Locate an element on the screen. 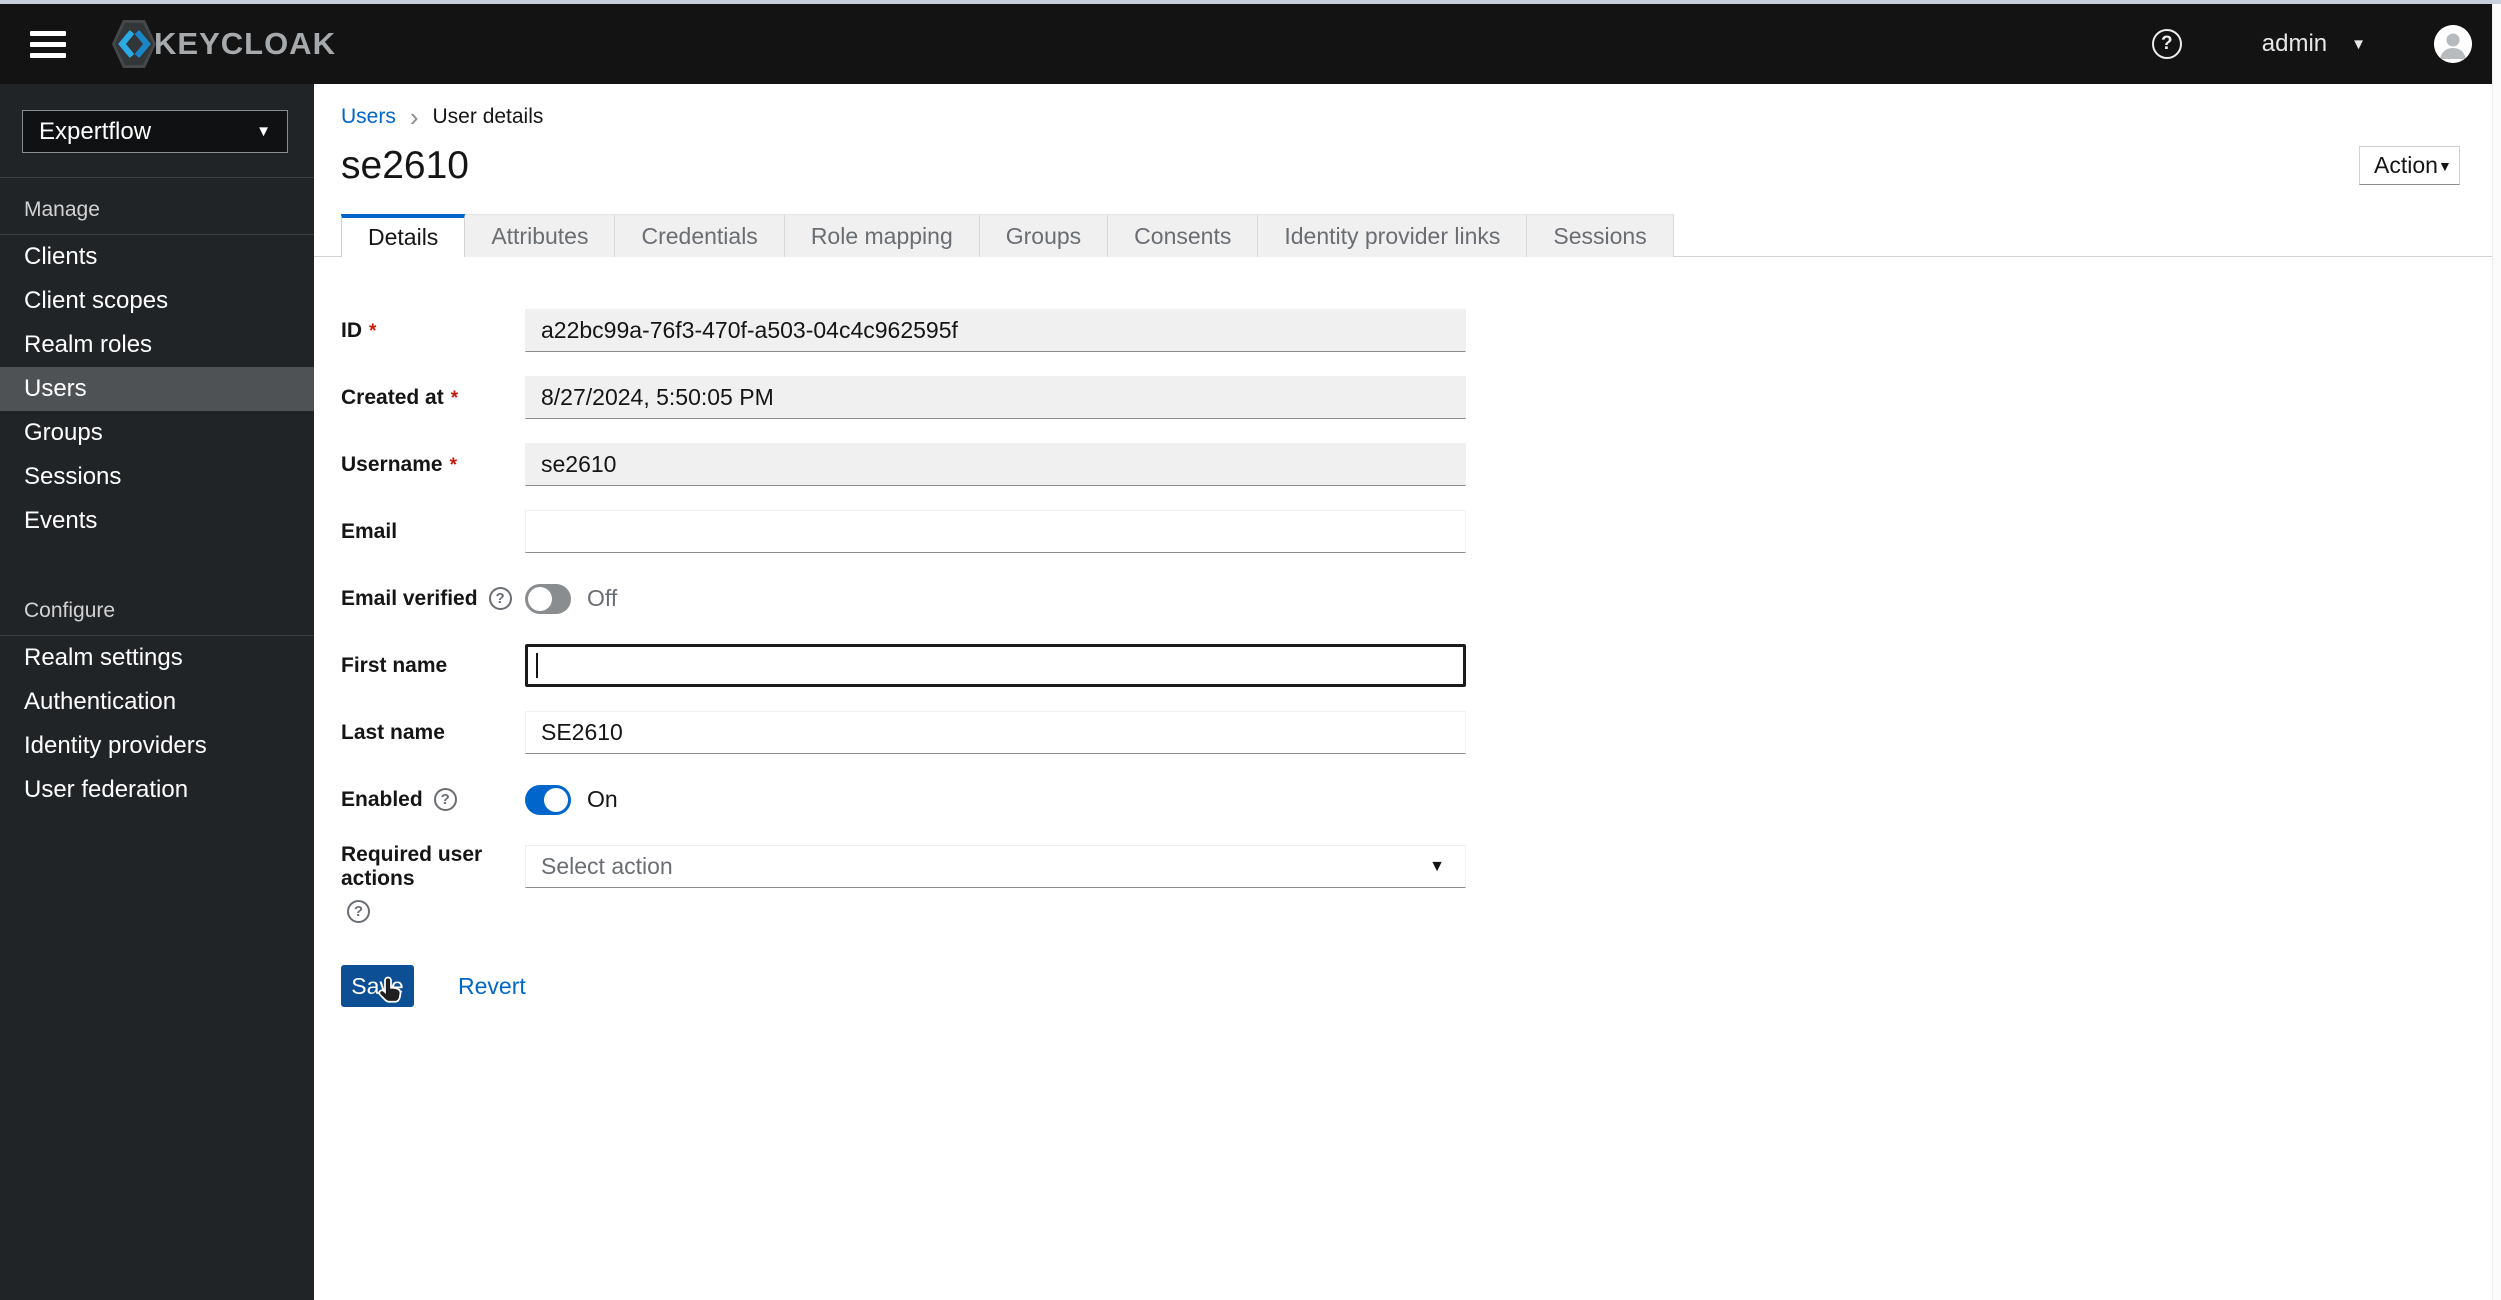 The width and height of the screenshot is (2501, 1300). field-row-email: Email is located at coordinates (1416, 531).